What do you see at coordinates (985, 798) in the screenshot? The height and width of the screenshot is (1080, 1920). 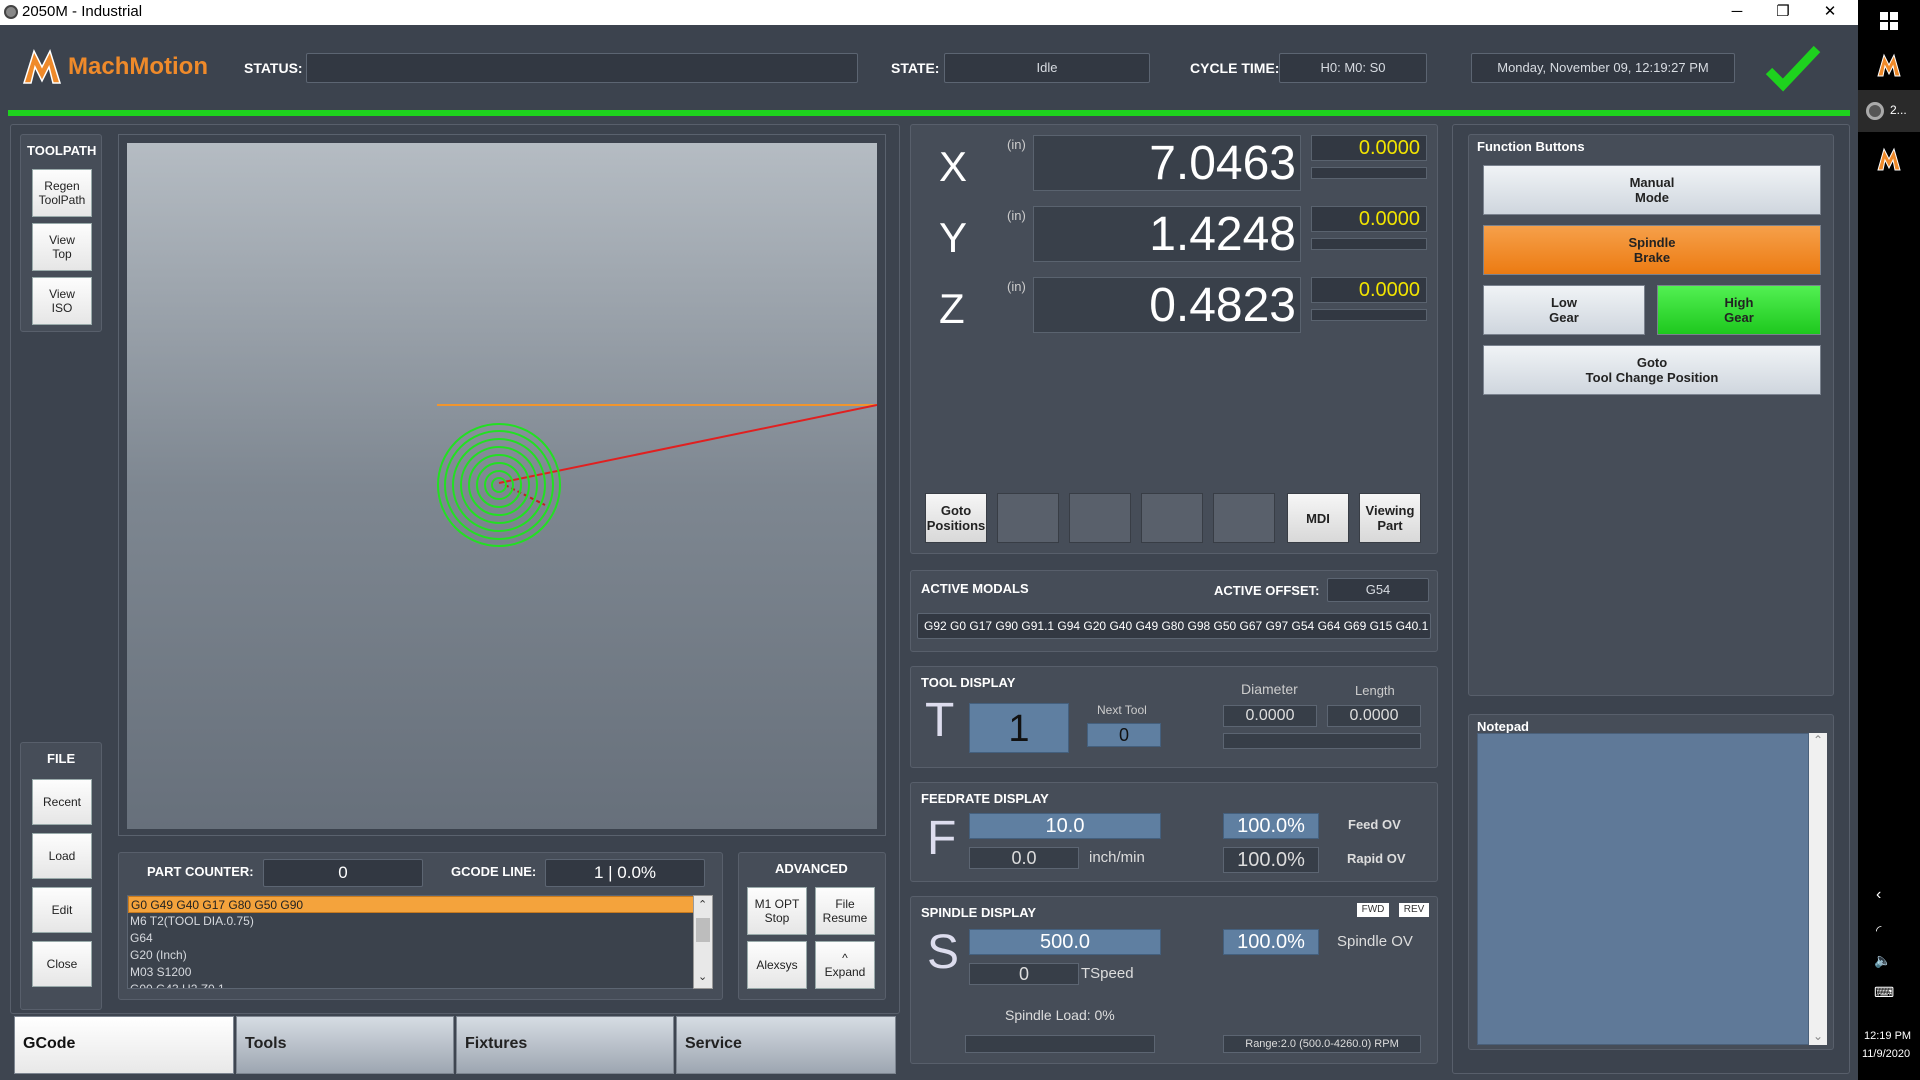 I see `feedrate-title: FEEDRATE DISPLAY` at bounding box center [985, 798].